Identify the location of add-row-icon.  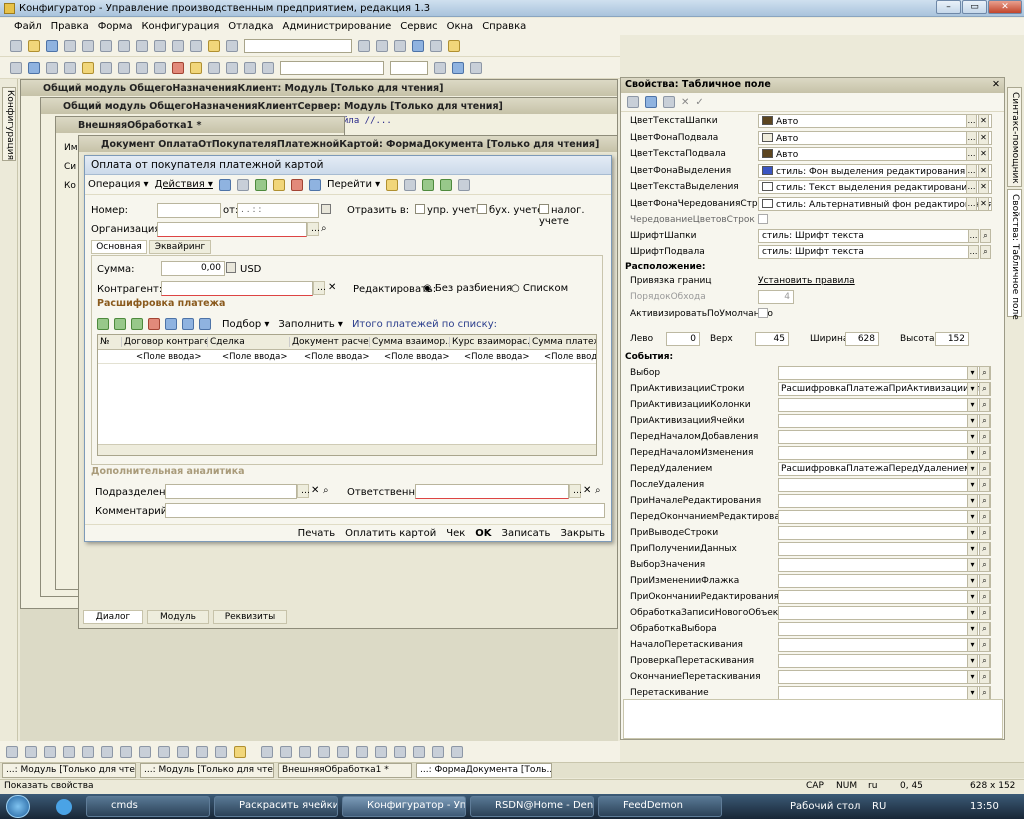
(103, 324).